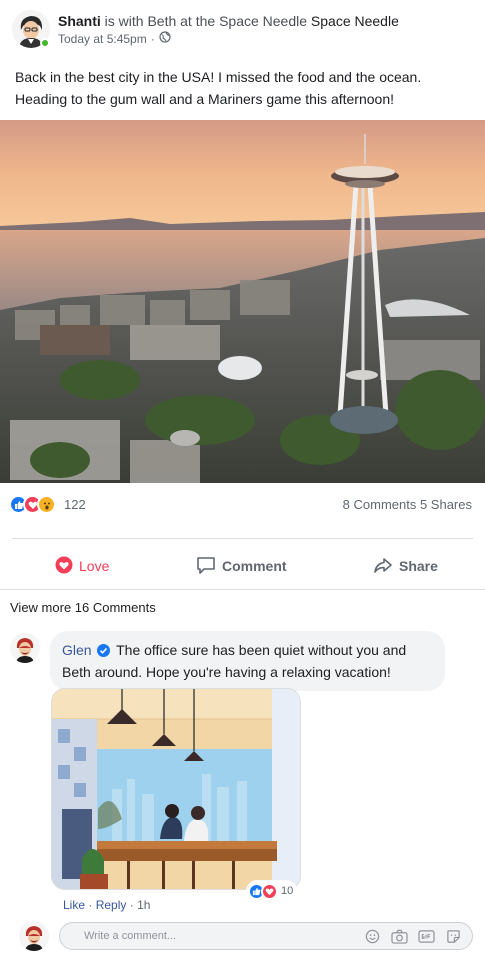  Describe the element at coordinates (287, 891) in the screenshot. I see `comment-reaction-count: 10` at that location.